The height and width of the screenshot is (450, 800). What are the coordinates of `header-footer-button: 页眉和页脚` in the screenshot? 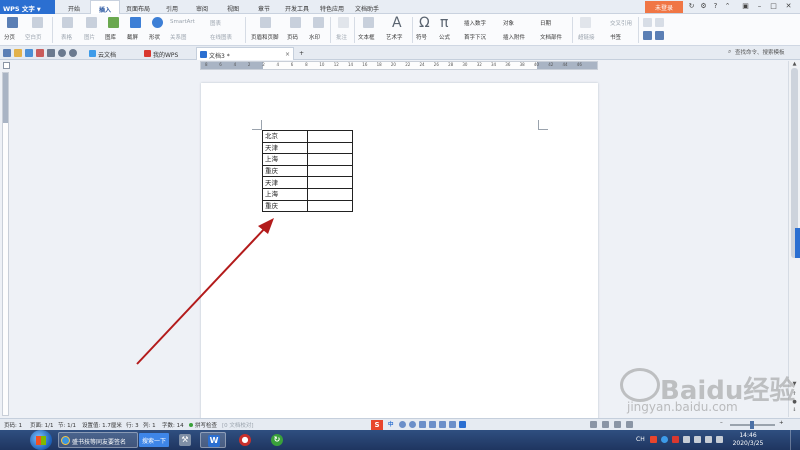 It's located at (265, 37).